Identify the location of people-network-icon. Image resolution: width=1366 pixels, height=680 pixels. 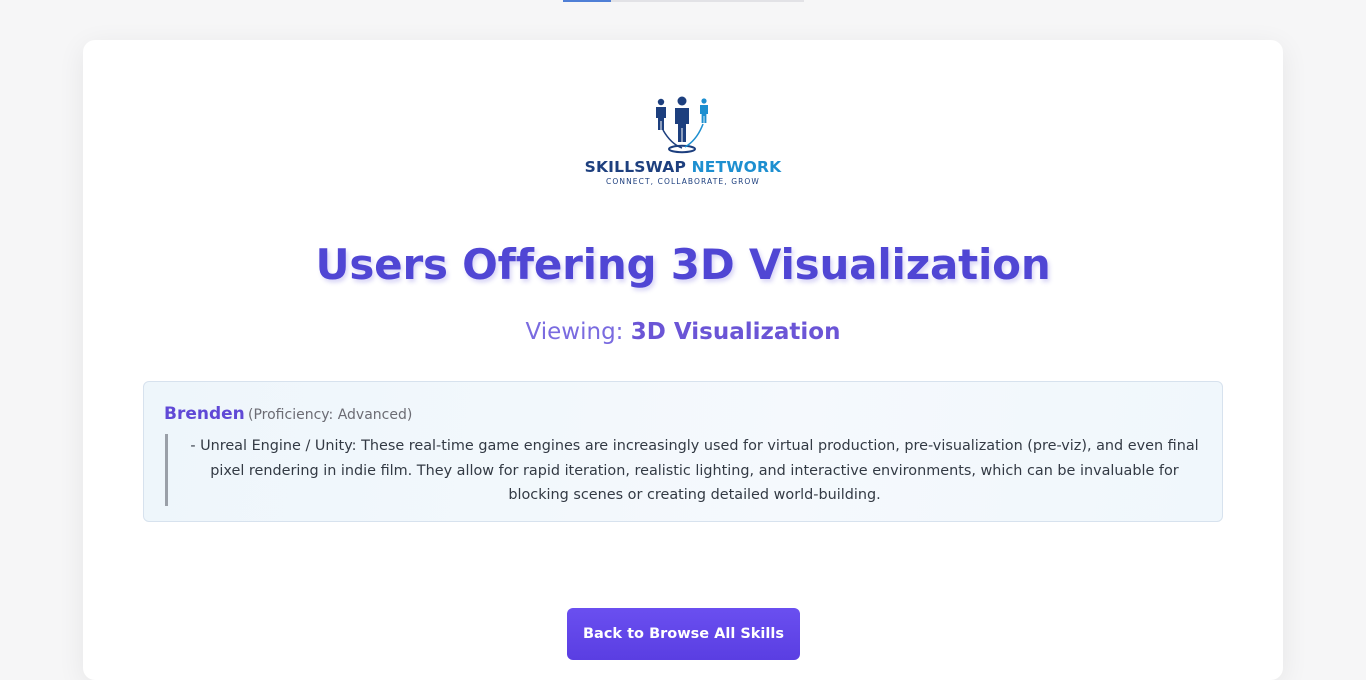
(682, 125).